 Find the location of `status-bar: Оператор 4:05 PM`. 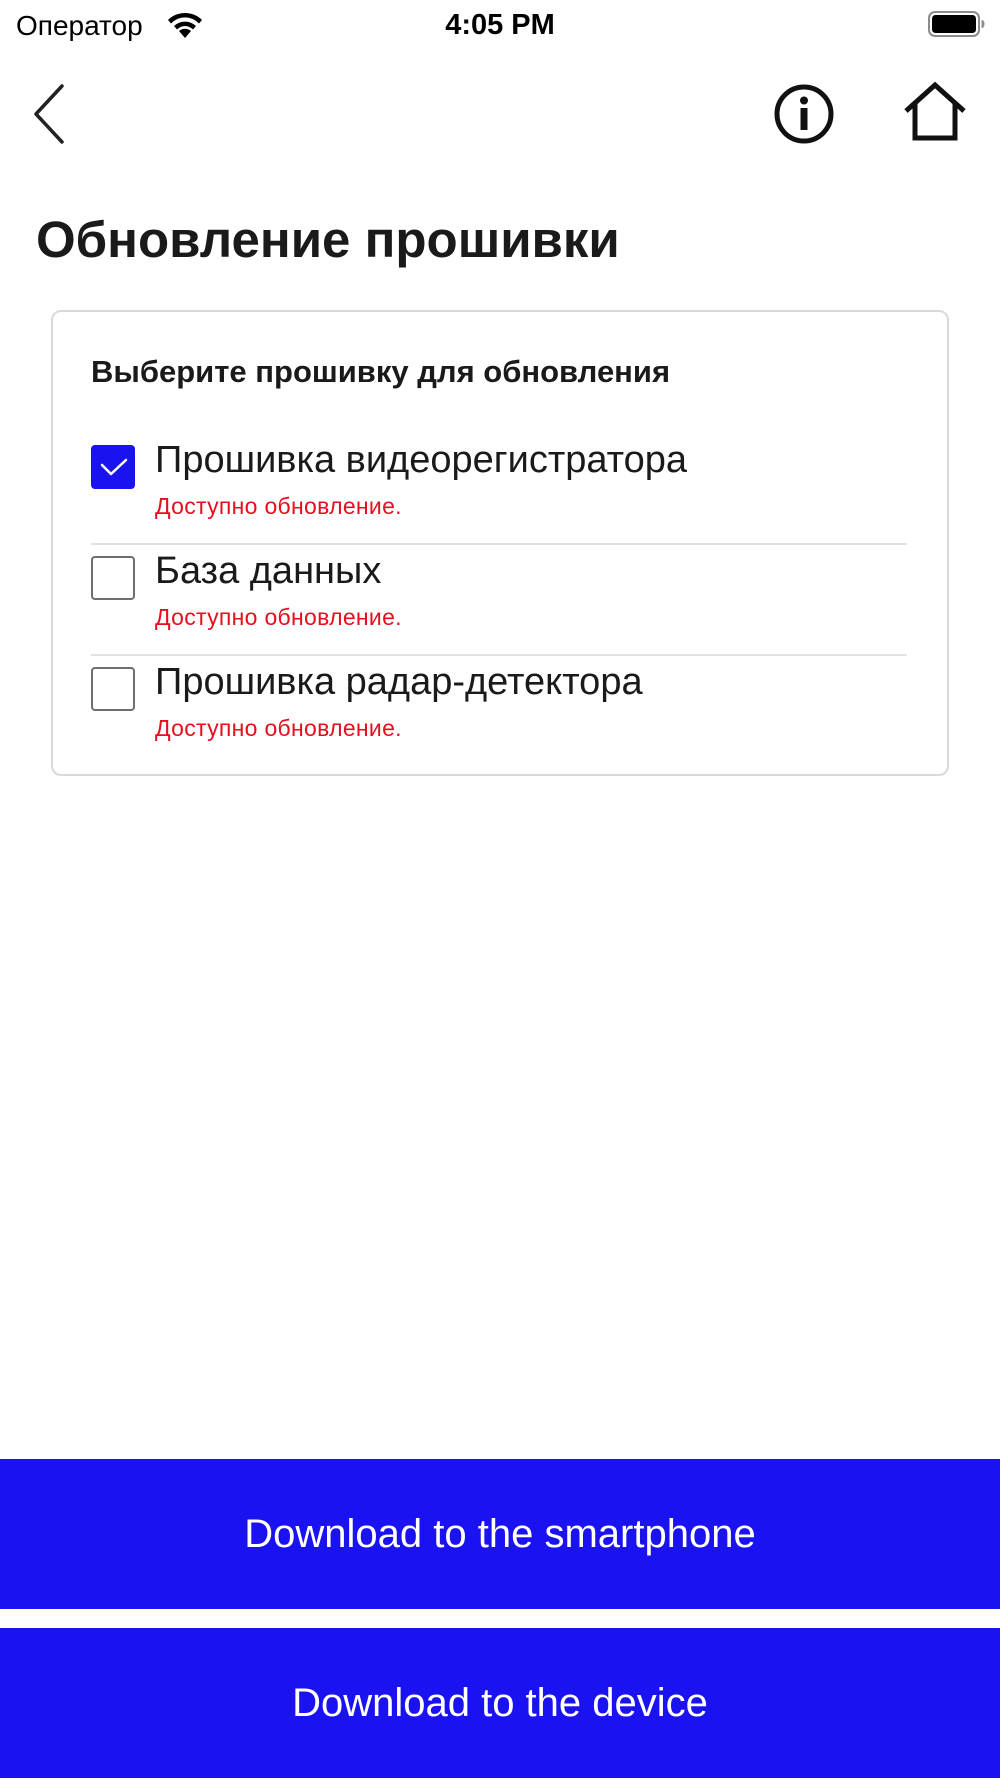

status-bar: Оператор 4:05 PM is located at coordinates (500, 26).